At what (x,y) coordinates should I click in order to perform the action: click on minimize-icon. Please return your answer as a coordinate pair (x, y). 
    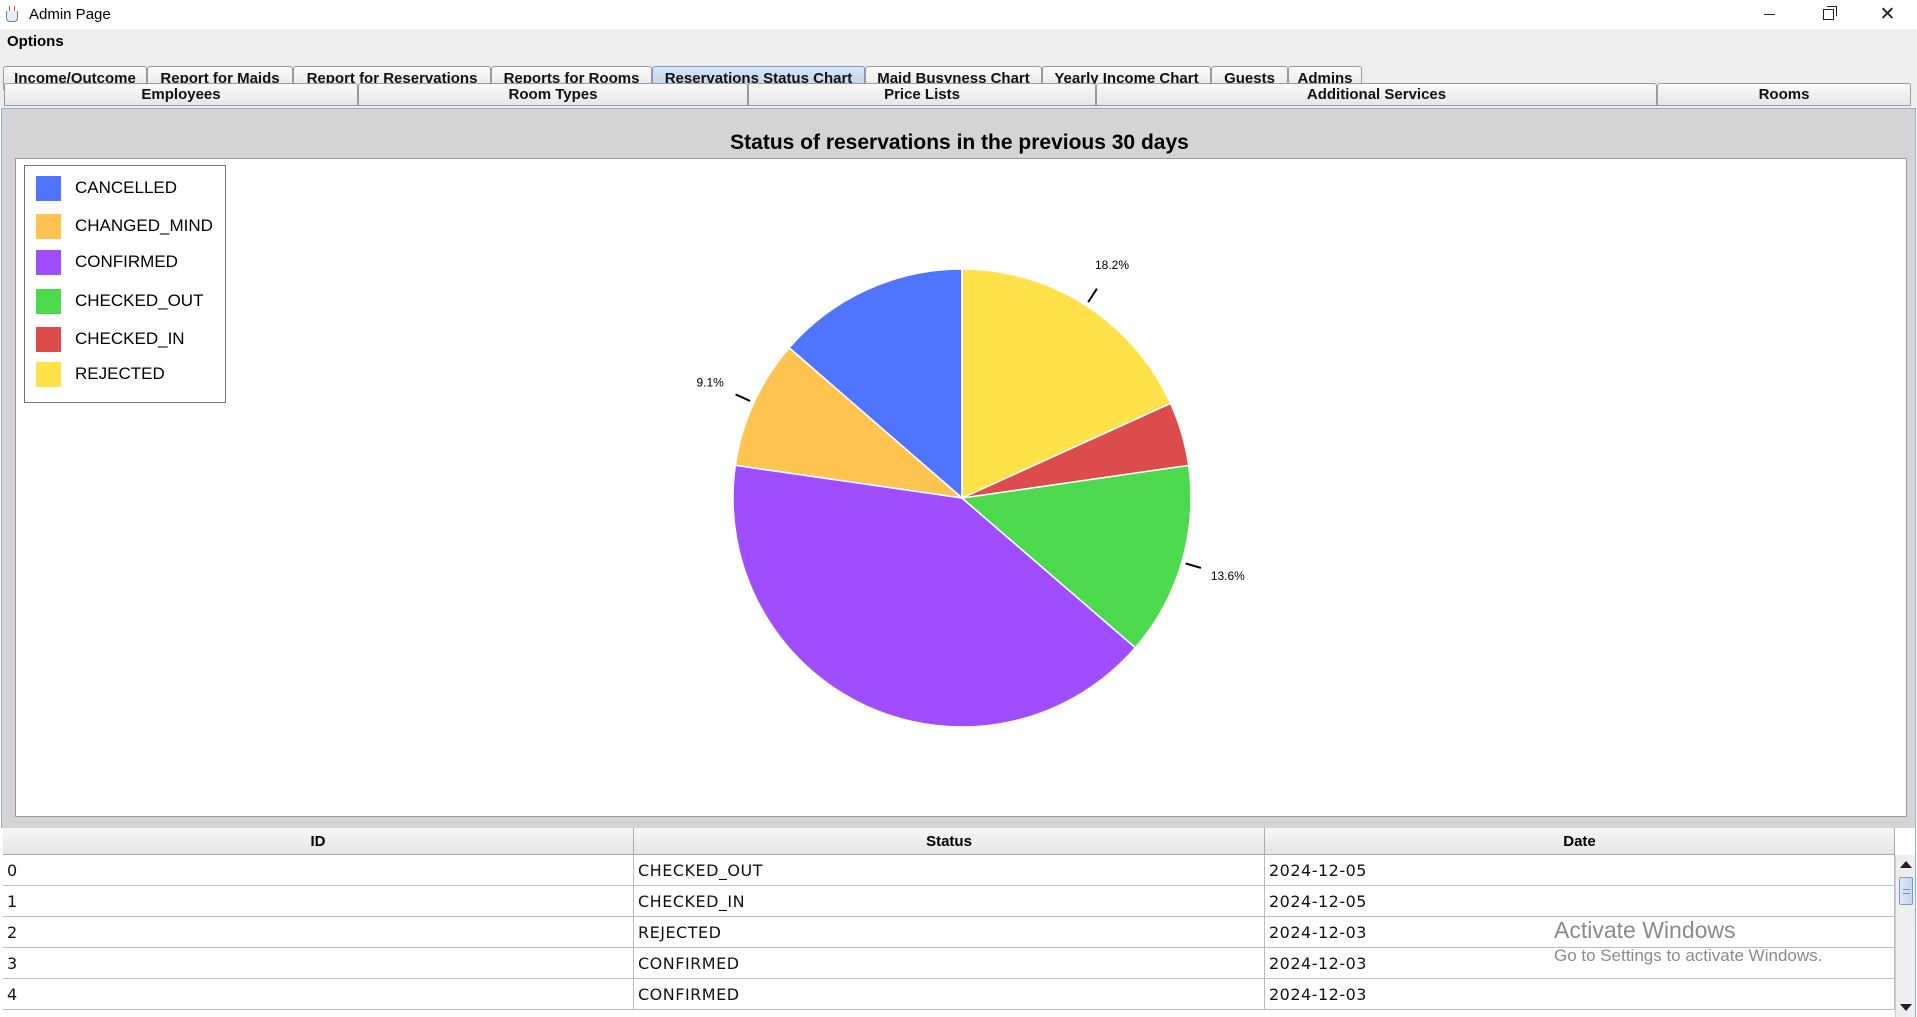
    Looking at the image, I should click on (1769, 14).